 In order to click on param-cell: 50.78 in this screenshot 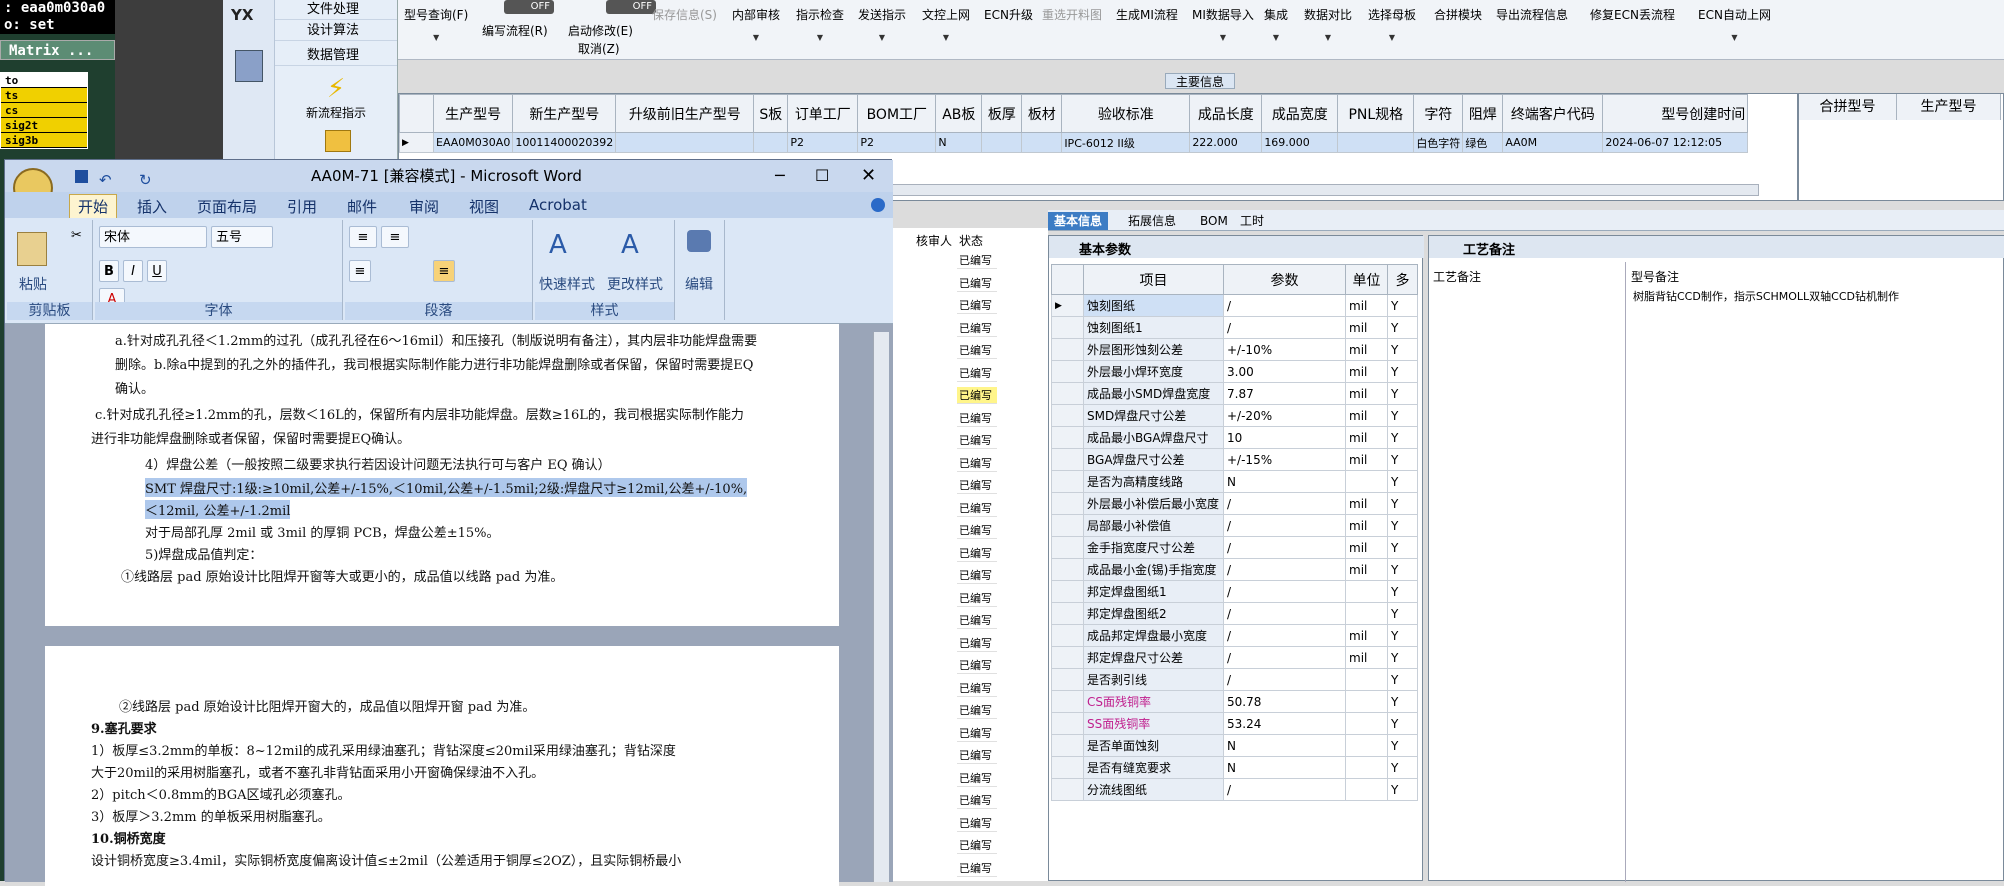, I will do `click(1284, 701)`.